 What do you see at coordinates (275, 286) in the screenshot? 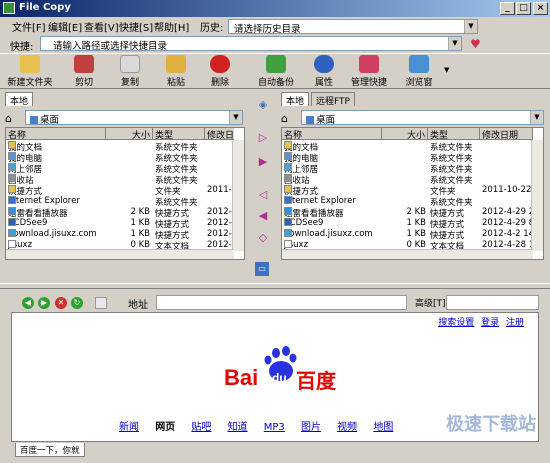
I see `splitter` at bounding box center [275, 286].